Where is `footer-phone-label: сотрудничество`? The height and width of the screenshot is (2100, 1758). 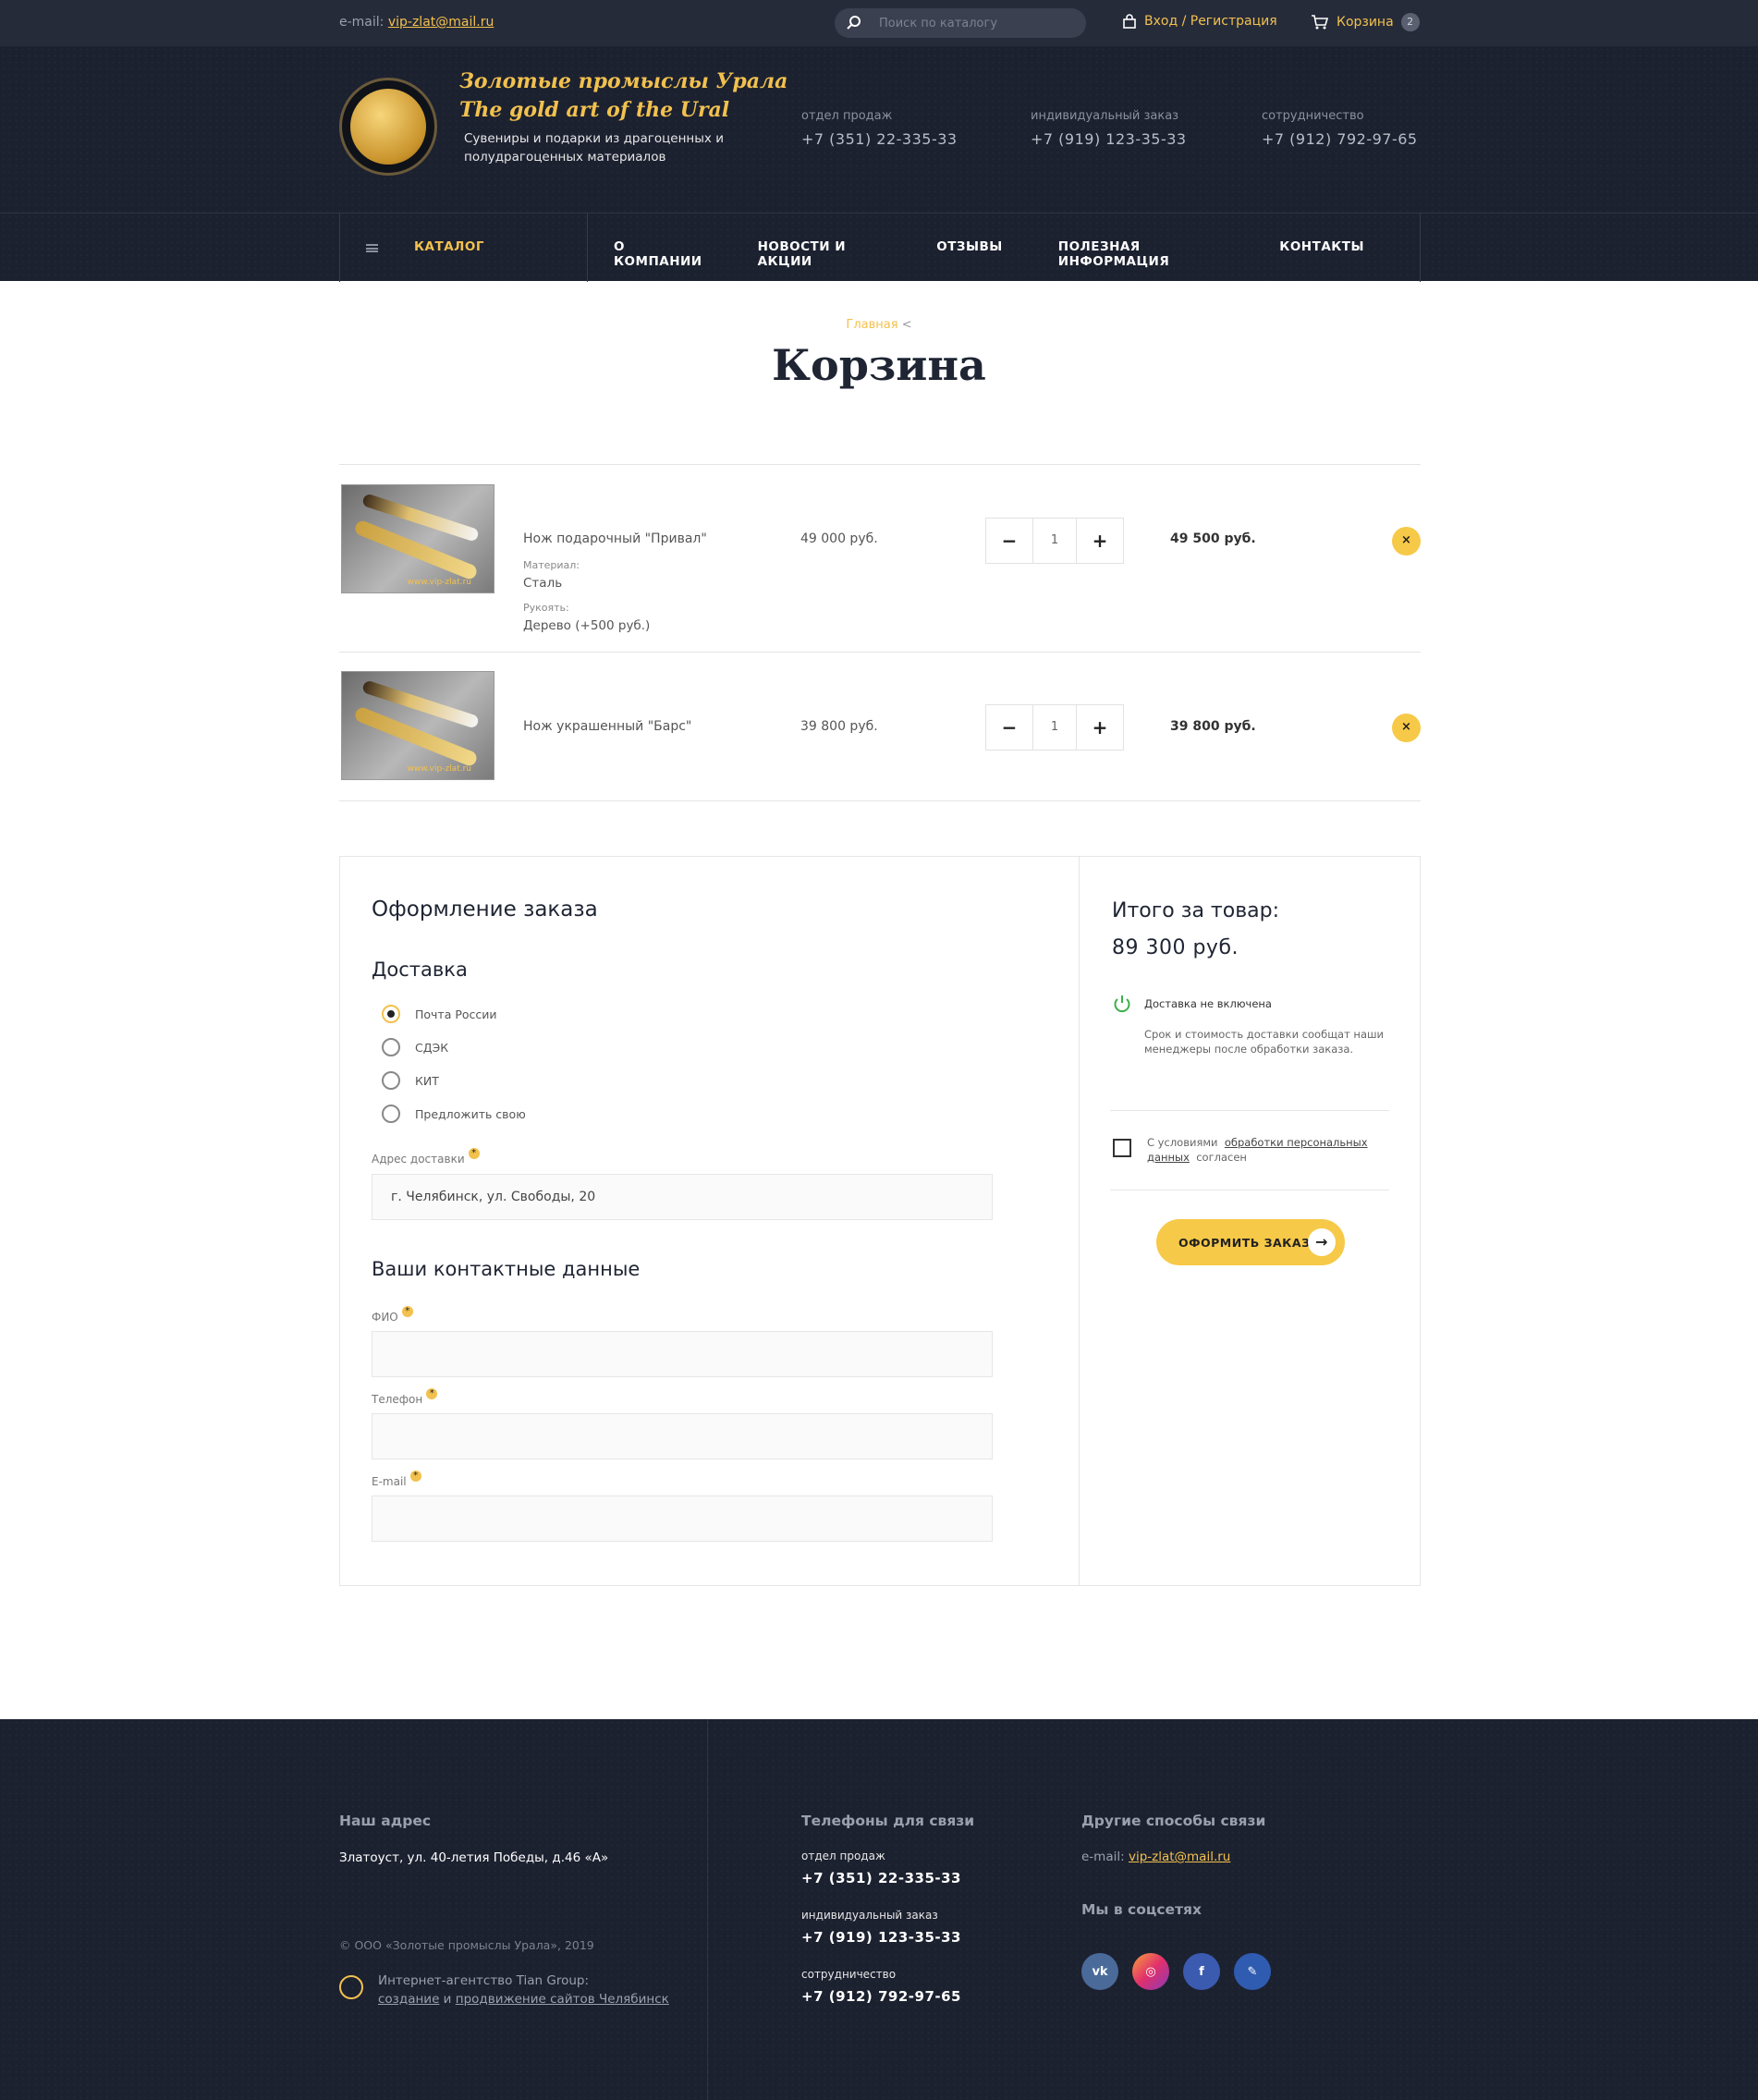
footer-phone-label: сотрудничество is located at coordinates (849, 1975).